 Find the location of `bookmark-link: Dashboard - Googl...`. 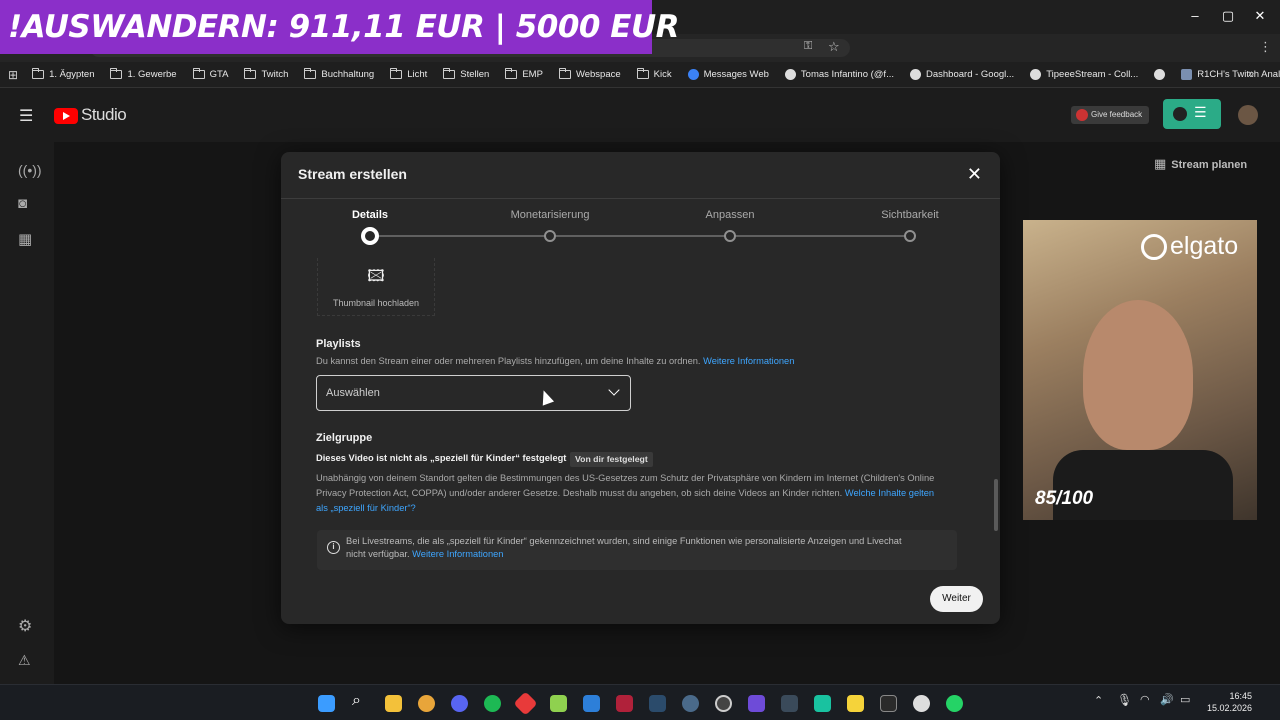

bookmark-link: Dashboard - Googl... is located at coordinates (962, 74).